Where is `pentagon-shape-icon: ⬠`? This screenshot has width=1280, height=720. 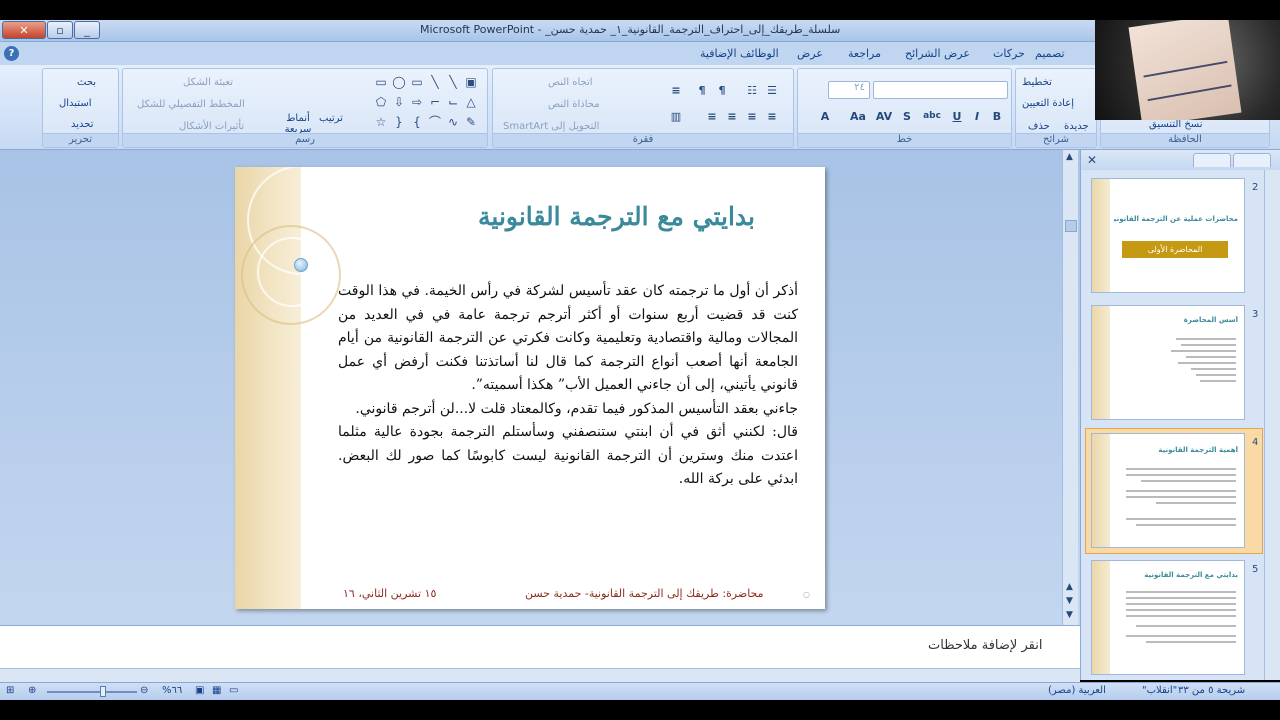
pentagon-shape-icon: ⬠ is located at coordinates (381, 102).